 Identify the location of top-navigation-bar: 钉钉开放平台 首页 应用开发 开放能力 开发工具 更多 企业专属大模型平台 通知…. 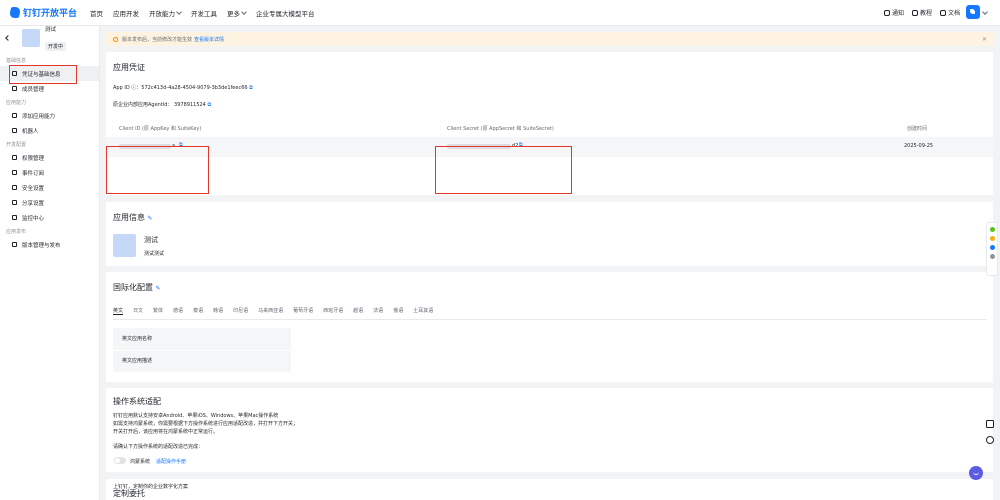
(500, 13).